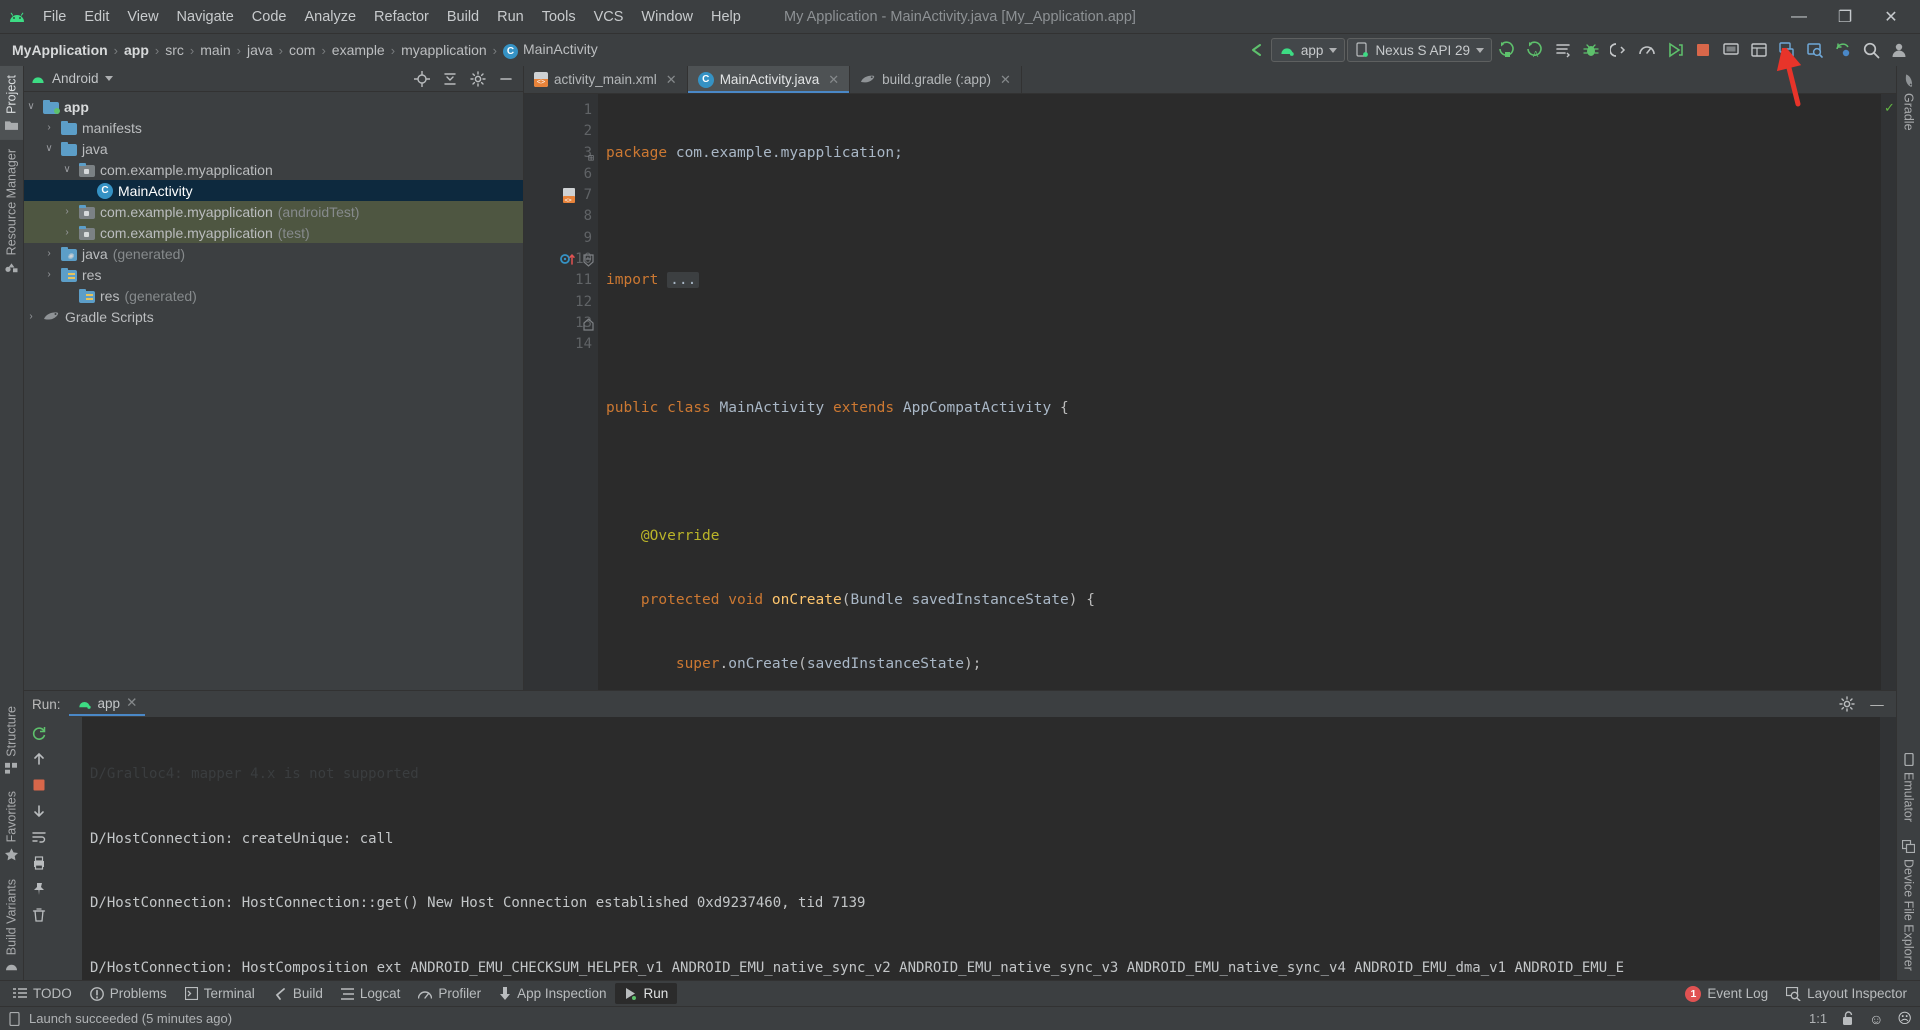 The image size is (1920, 1030). What do you see at coordinates (667, 17) in the screenshot?
I see `menu-window: Window` at bounding box center [667, 17].